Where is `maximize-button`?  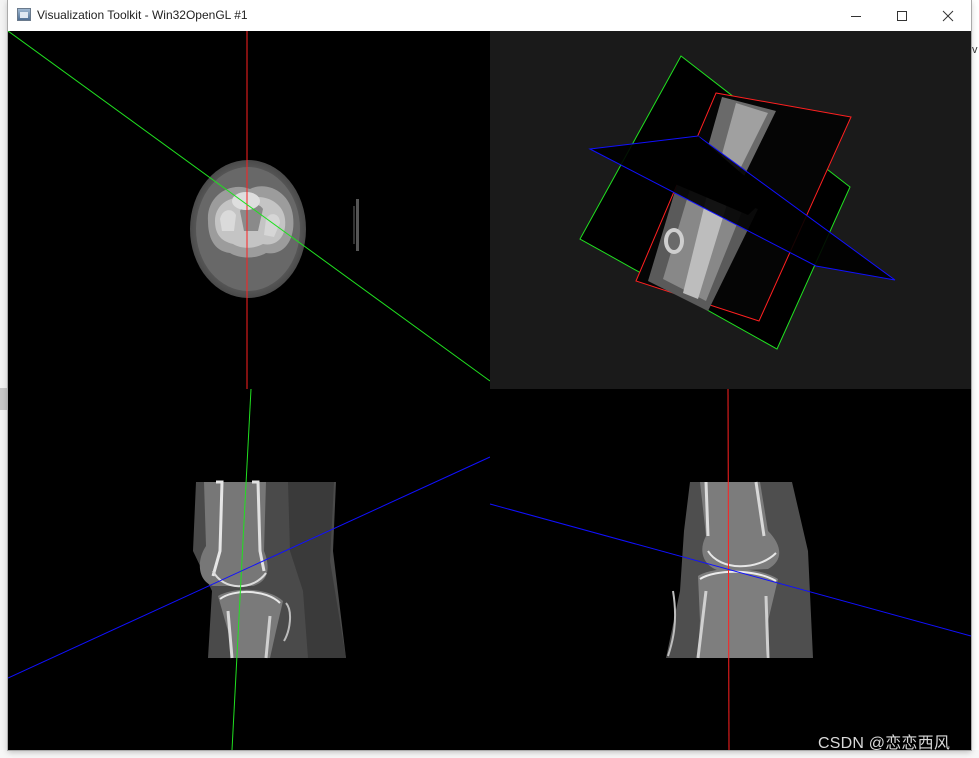
maximize-button is located at coordinates (902, 15).